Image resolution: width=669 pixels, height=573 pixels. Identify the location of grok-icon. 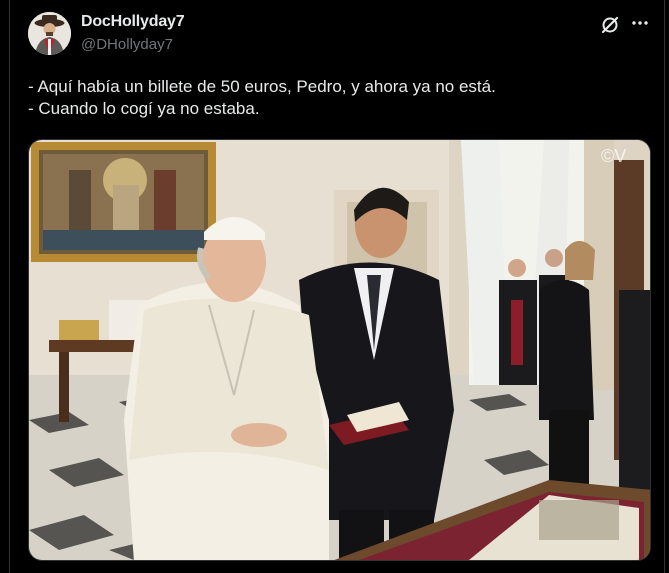
(610, 25).